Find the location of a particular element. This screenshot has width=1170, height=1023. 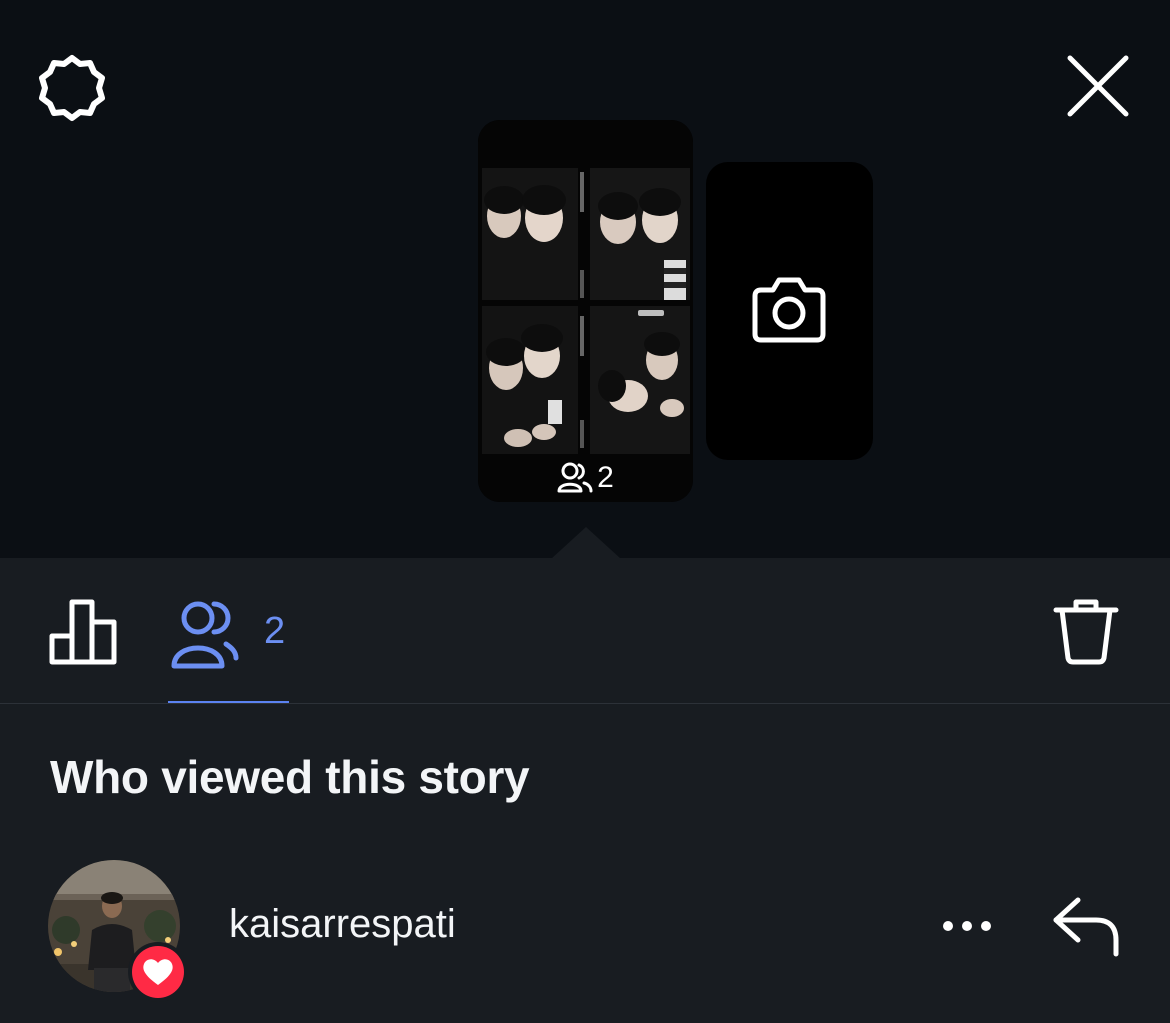

insights-tab-bar: 2 is located at coordinates (585, 631).